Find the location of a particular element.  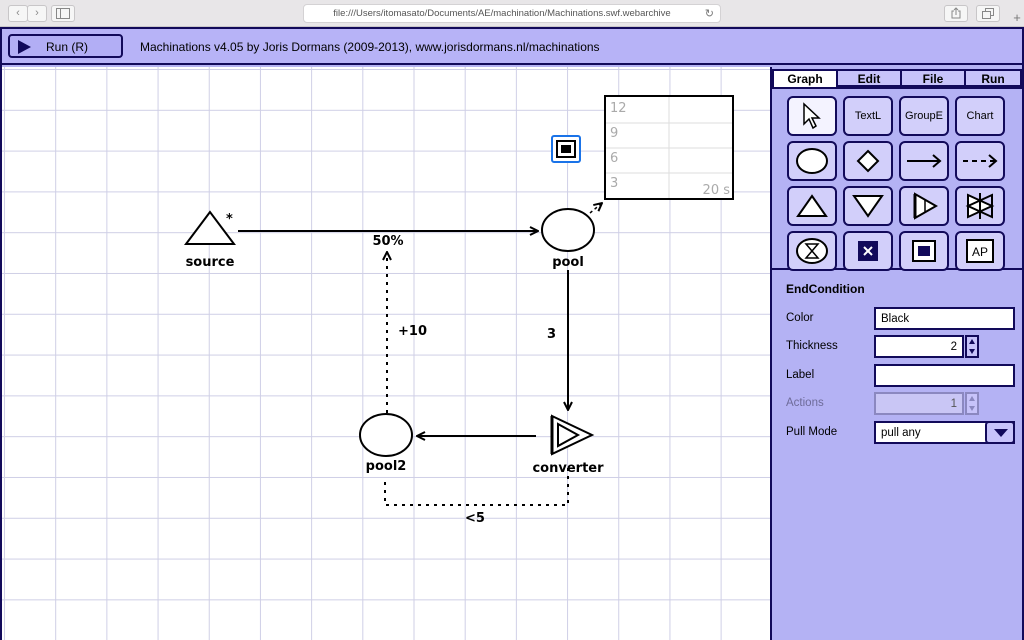

dashed-arrow-icon is located at coordinates (980, 161).